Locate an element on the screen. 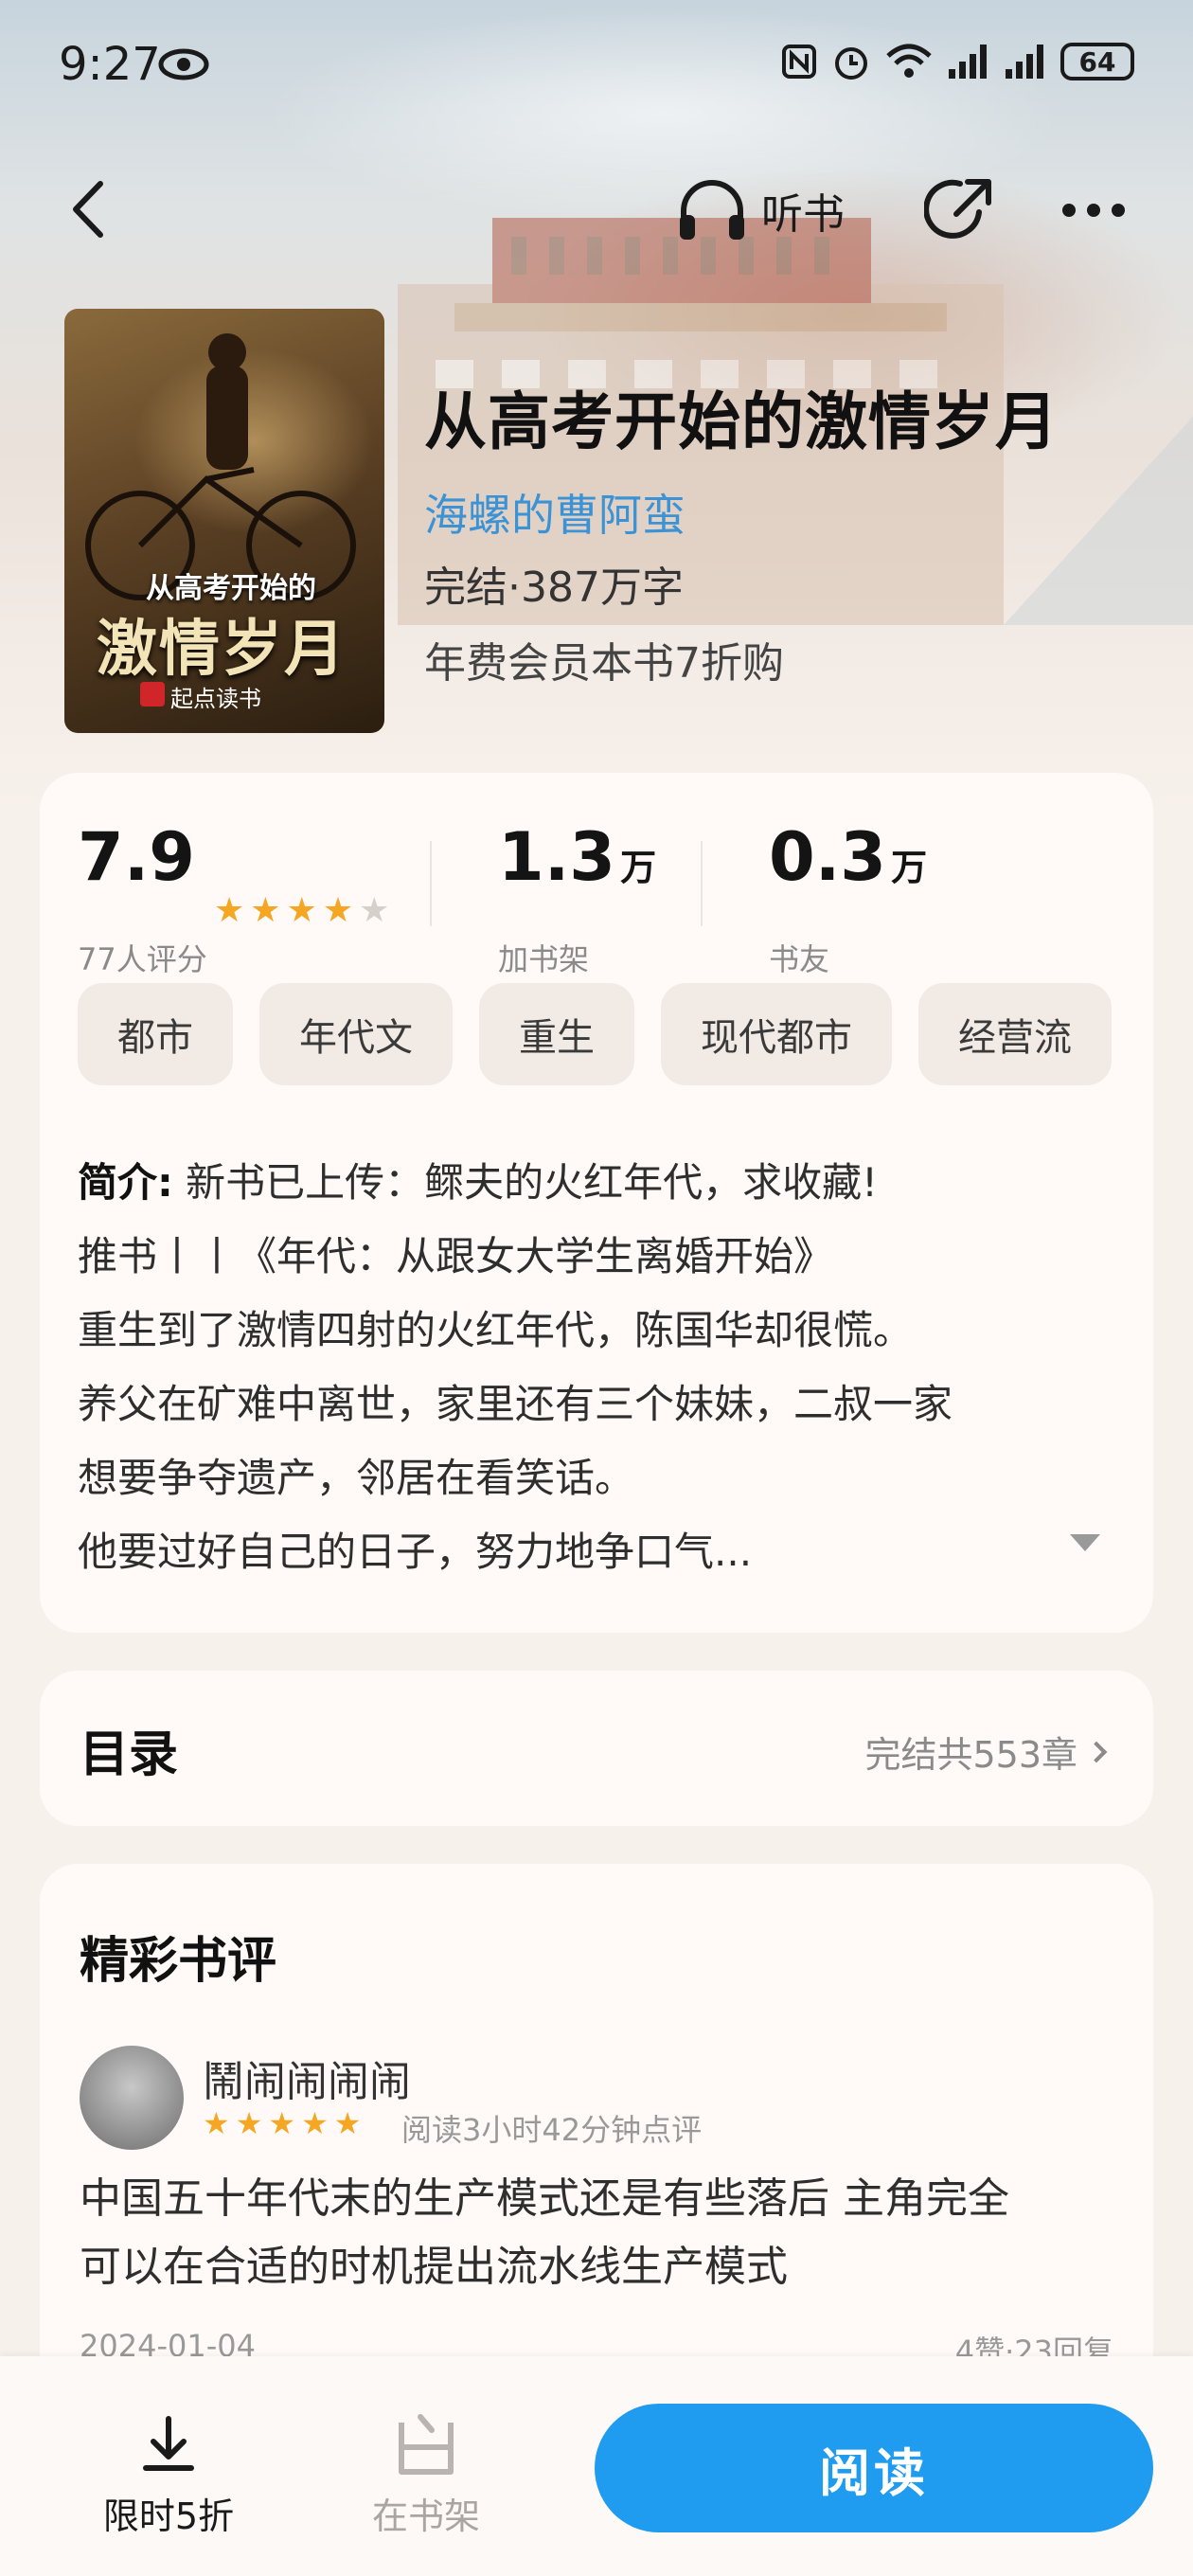  friends-unit: 万 is located at coordinates (909, 867).